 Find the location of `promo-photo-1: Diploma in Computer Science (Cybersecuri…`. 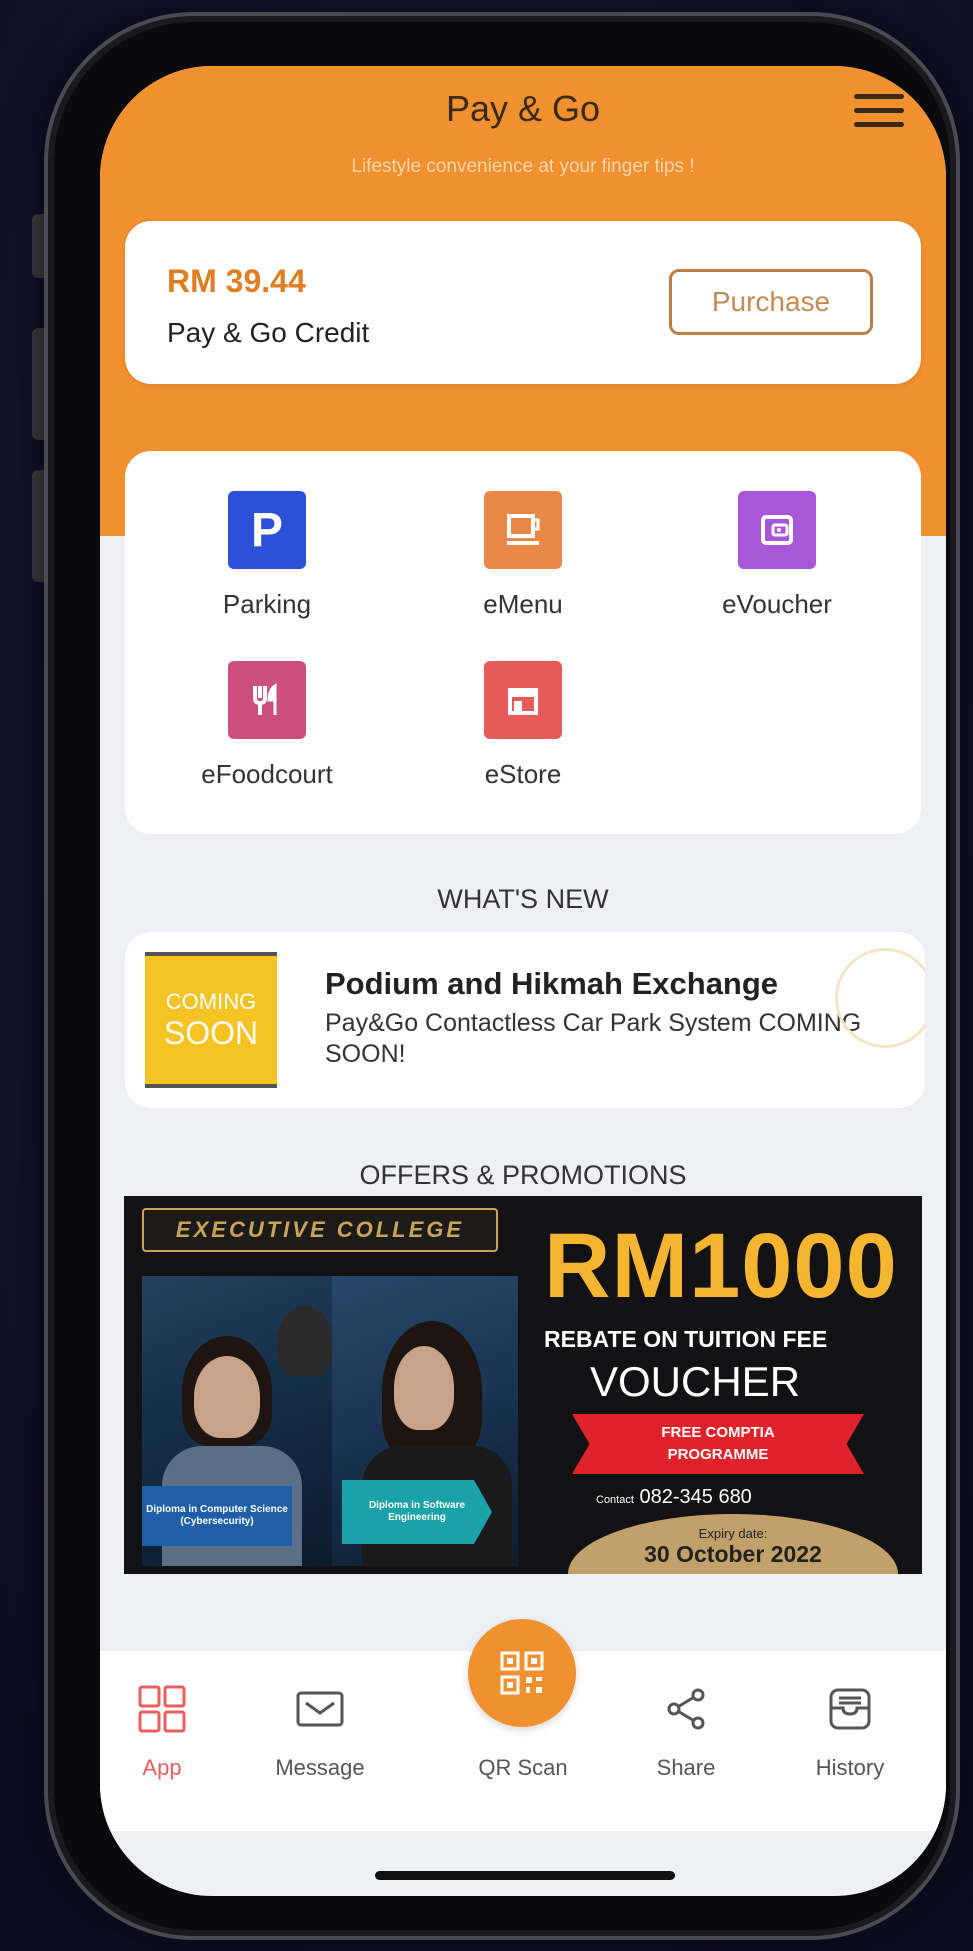

promo-photo-1: Diploma in Computer Science (Cybersecuri… is located at coordinates (237, 1421).